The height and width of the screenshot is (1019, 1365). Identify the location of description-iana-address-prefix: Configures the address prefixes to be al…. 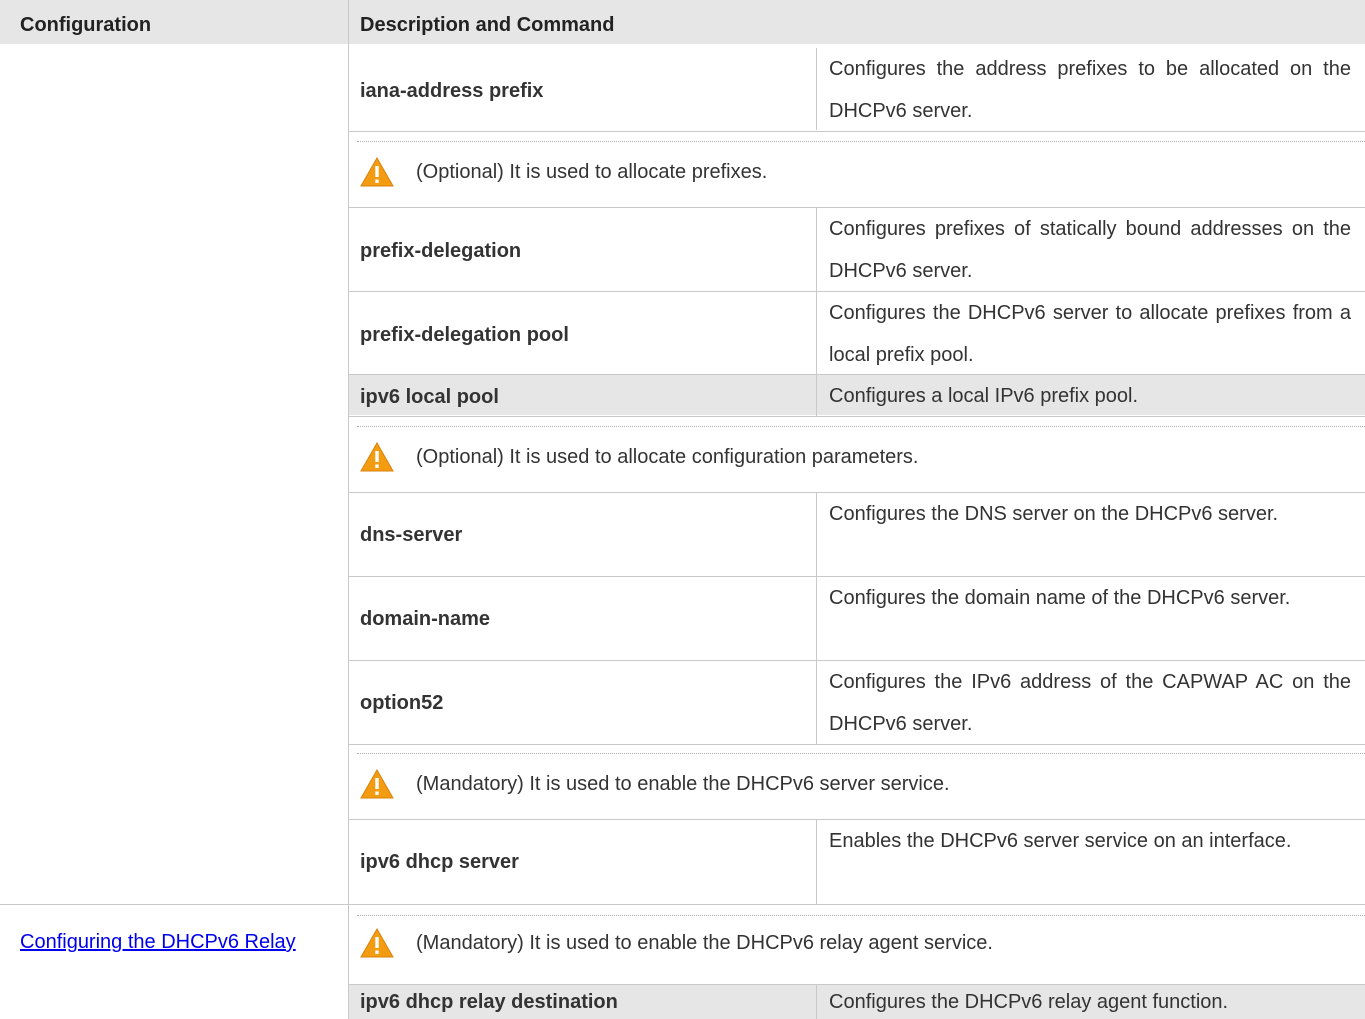
(1090, 90).